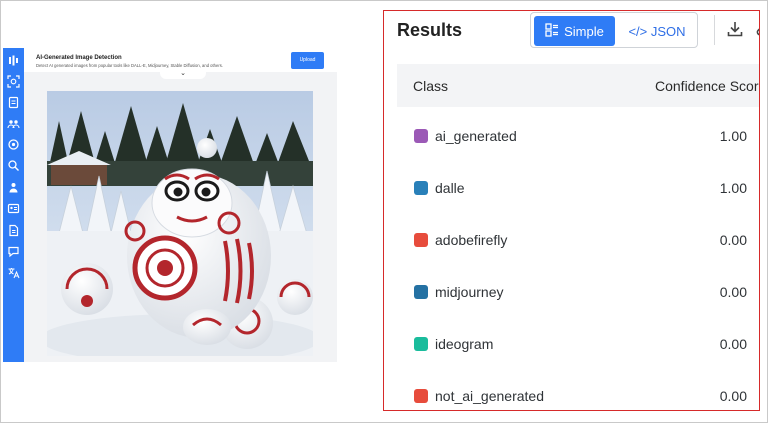 Image resolution: width=768 pixels, height=423 pixels. Describe the element at coordinates (13, 123) in the screenshot. I see `people-icon` at that location.